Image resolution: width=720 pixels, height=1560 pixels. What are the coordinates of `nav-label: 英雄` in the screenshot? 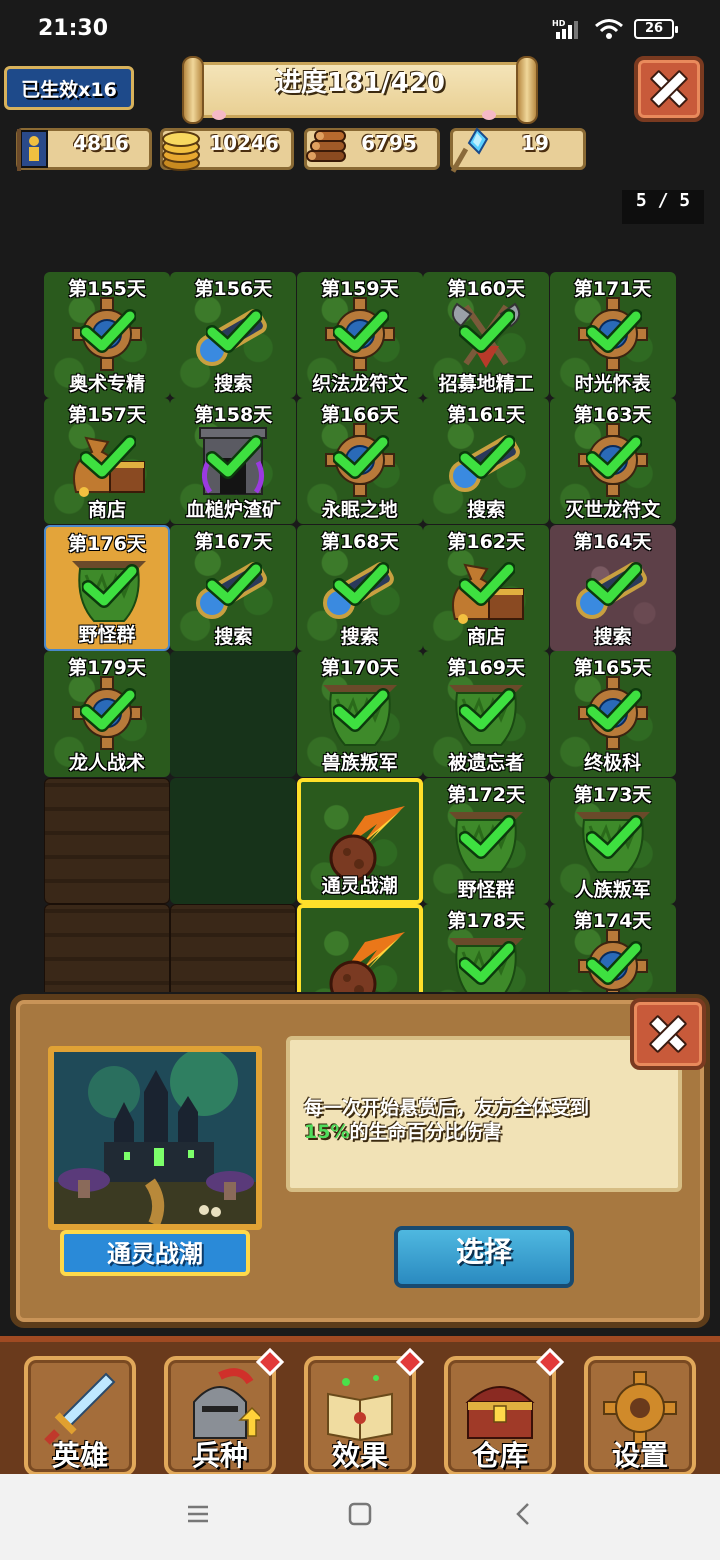 It's located at (79, 1455).